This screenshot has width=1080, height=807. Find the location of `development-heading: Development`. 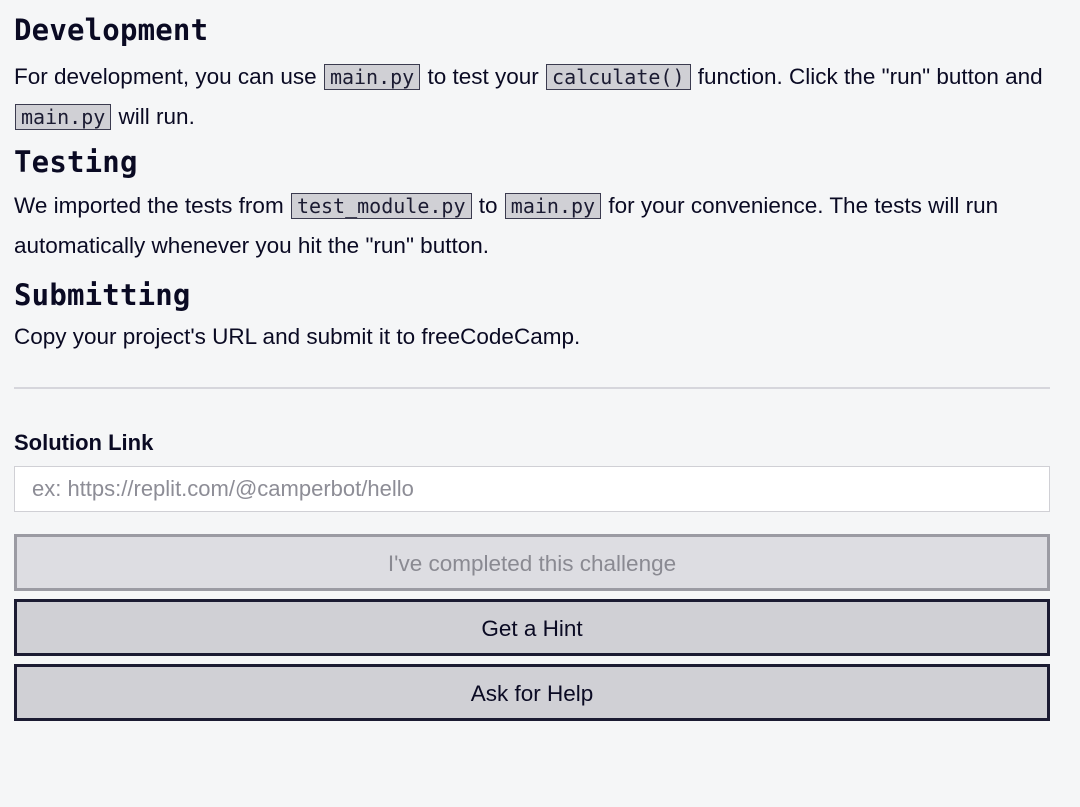

development-heading: Development is located at coordinates (111, 30).